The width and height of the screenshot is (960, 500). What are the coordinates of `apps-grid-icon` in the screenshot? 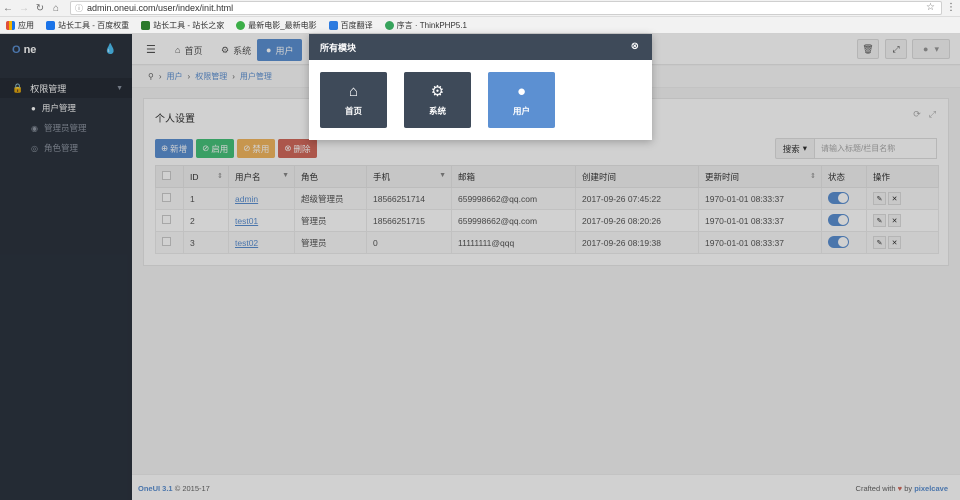 It's located at (10, 25).